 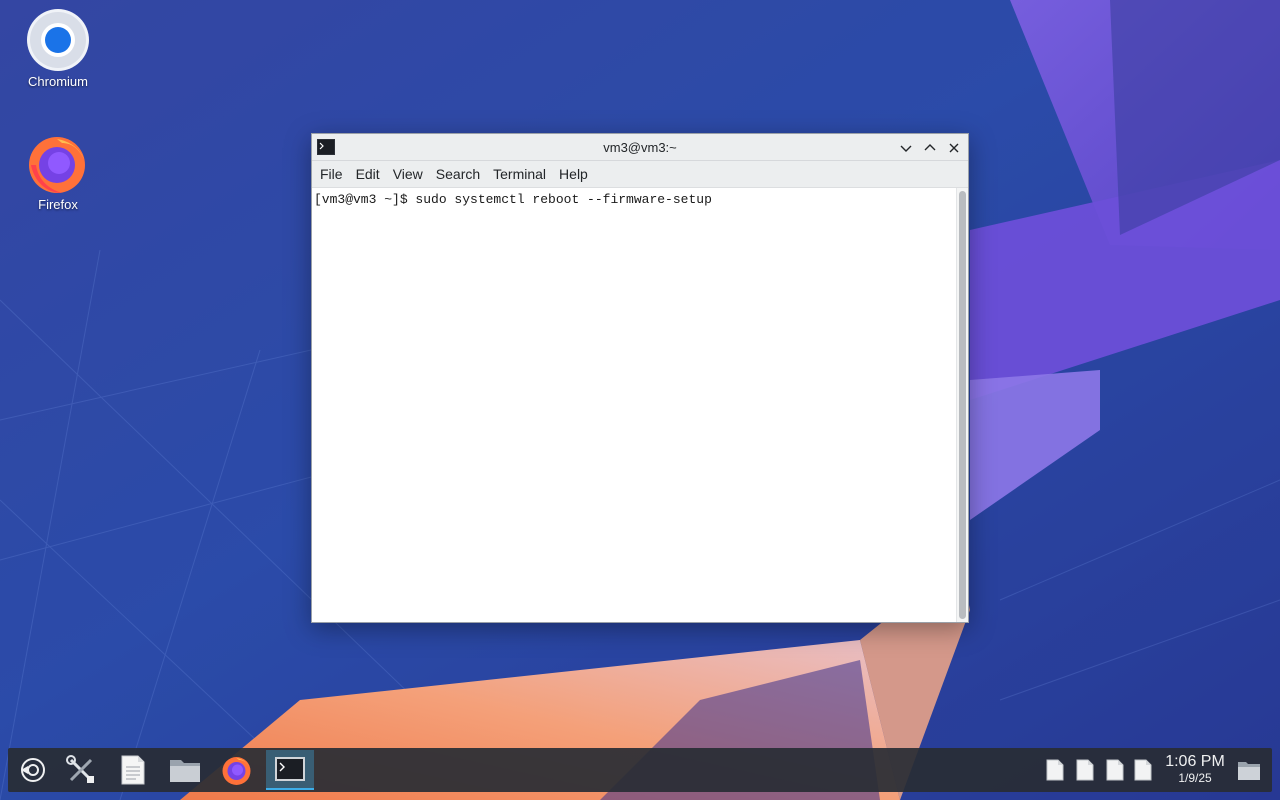 I want to click on chevron-down-icon, so click(x=906, y=148).